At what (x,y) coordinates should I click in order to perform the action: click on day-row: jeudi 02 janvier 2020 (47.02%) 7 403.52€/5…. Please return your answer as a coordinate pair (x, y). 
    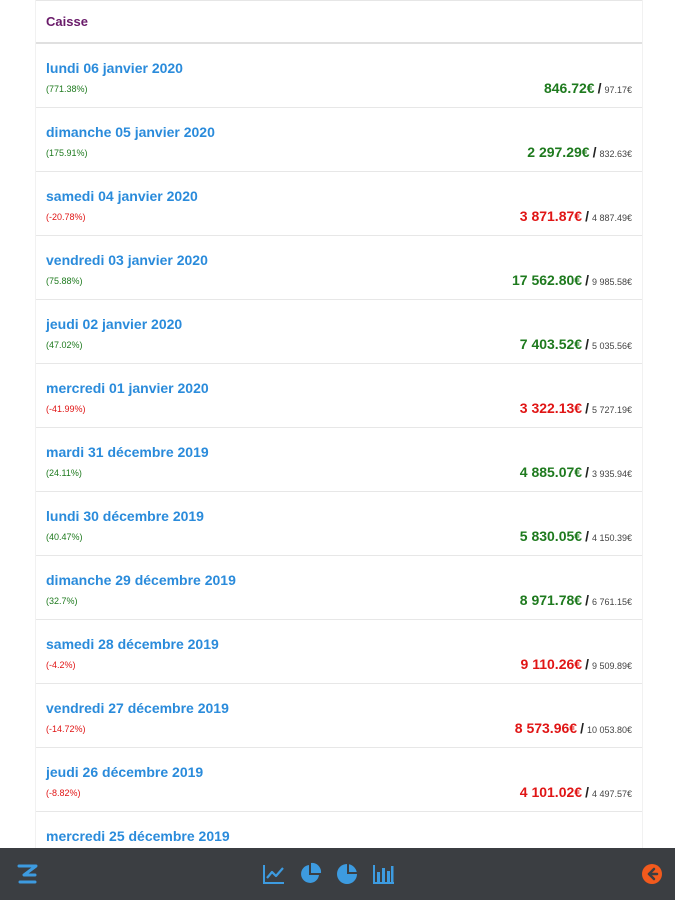
    Looking at the image, I should click on (339, 332).